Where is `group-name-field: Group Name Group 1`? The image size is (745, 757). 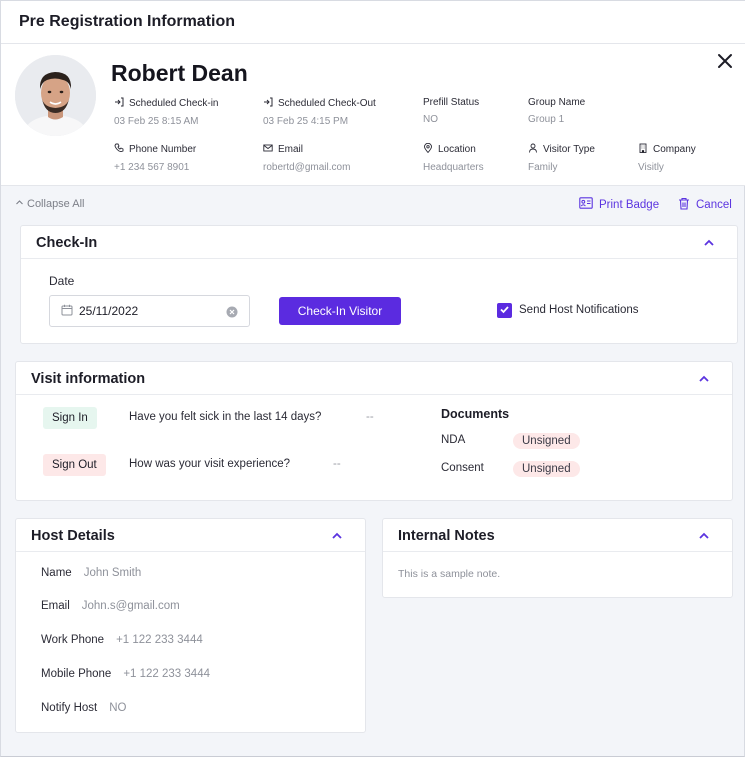 group-name-field: Group Name Group 1 is located at coordinates (557, 111).